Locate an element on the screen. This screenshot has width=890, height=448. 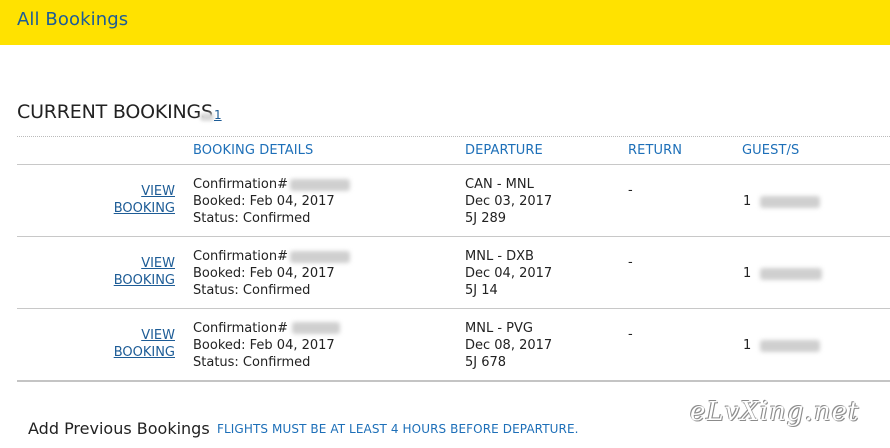
departure-date: Dec 08, 2017 is located at coordinates (509, 345).